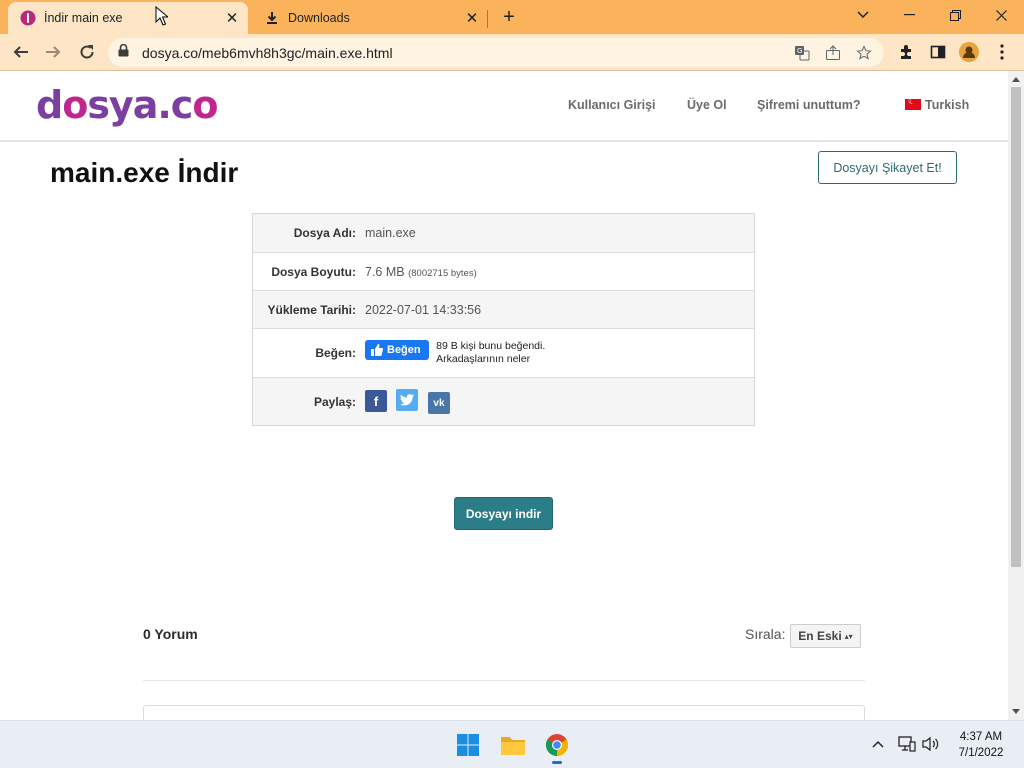 The width and height of the screenshot is (1024, 768). Describe the element at coordinates (267, 52) in the screenshot. I see `url-text: dosya.co/meb6mvh8h3gc/main.exe.html` at that location.